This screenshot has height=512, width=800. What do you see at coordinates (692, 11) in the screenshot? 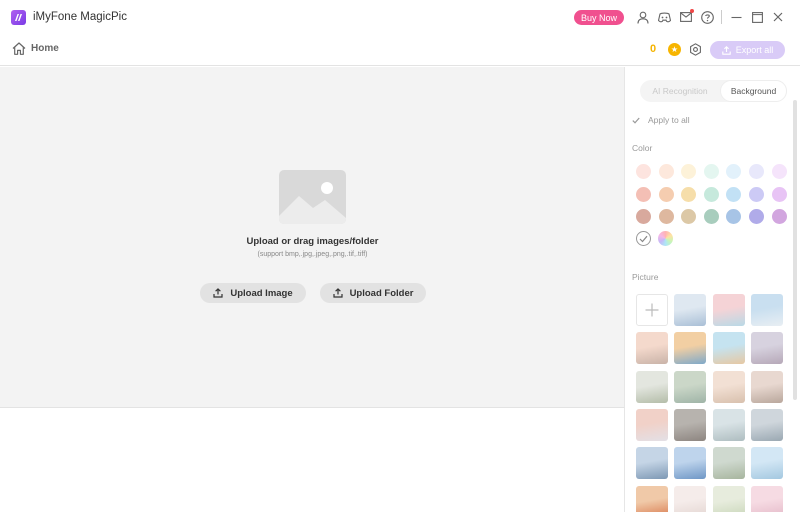
I see `notification-dot` at bounding box center [692, 11].